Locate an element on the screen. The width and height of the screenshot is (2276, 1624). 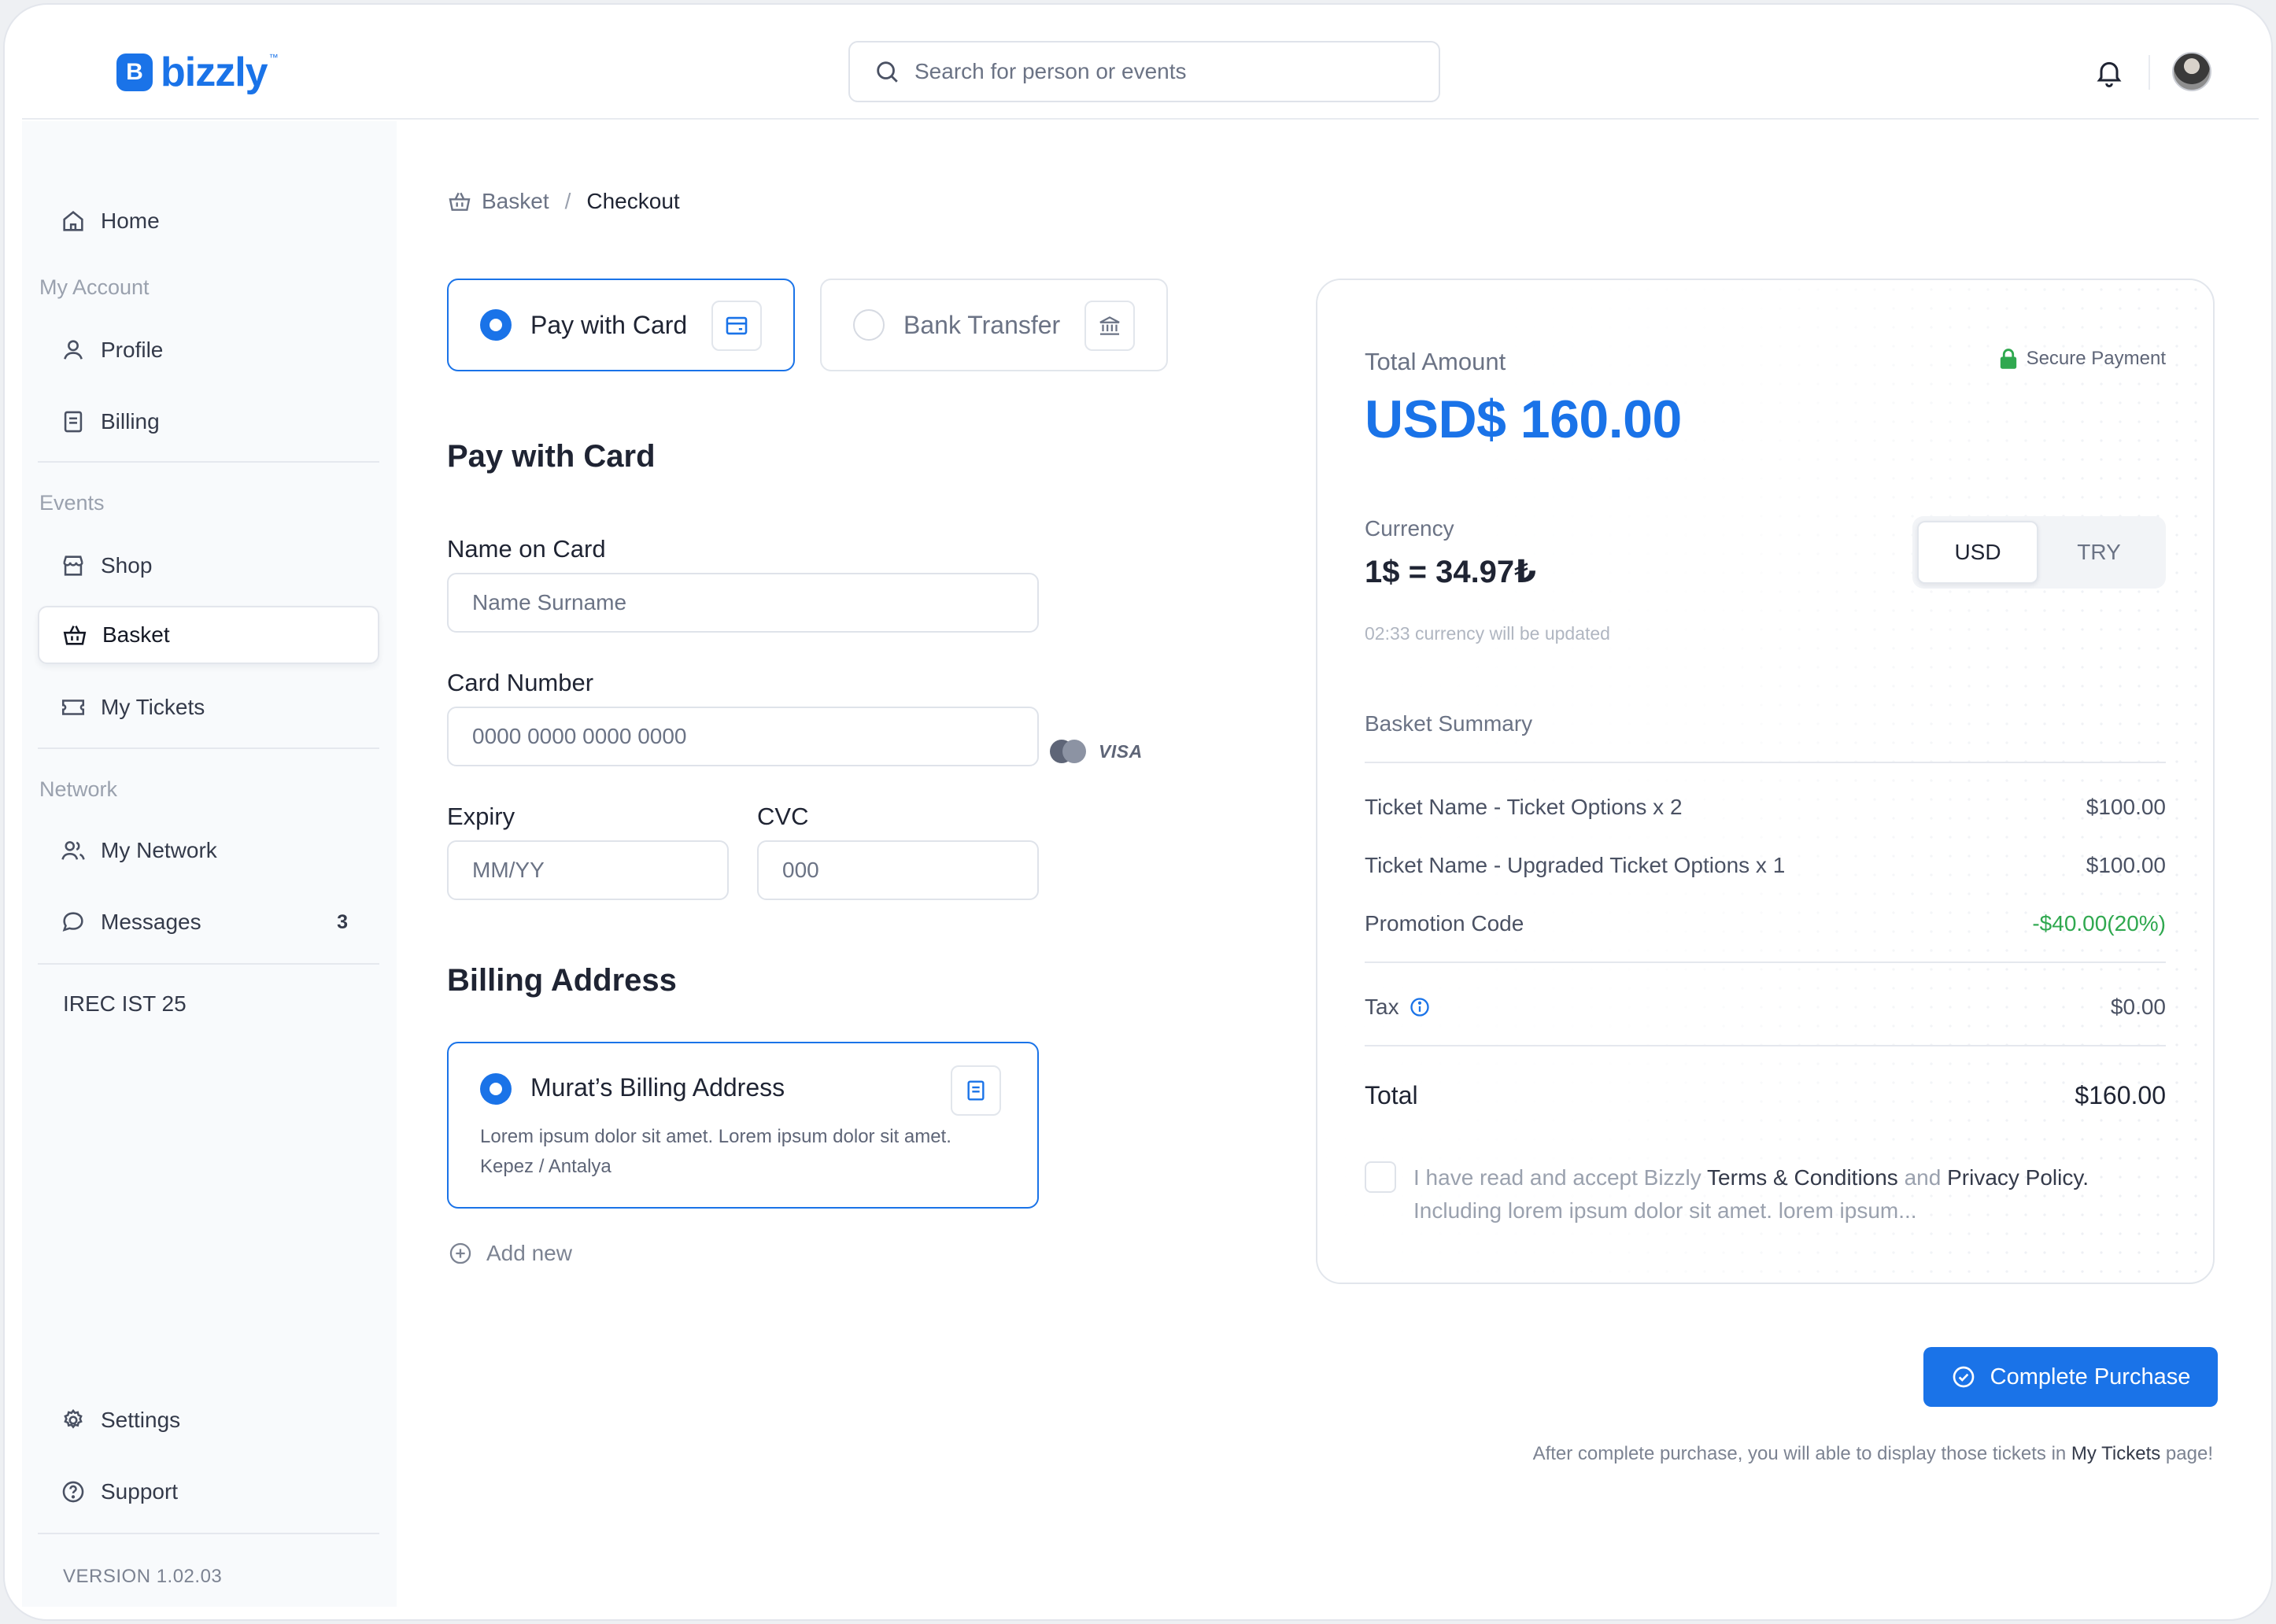
exchange-rate: 1$ = 34.97₺ is located at coordinates (1451, 572).